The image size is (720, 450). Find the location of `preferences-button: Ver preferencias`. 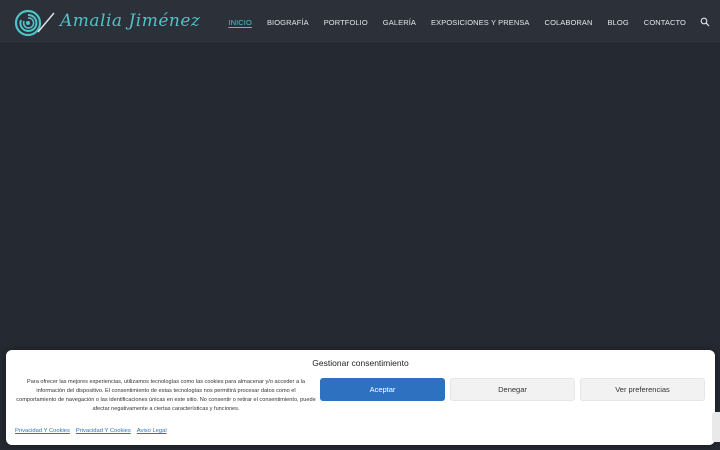

preferences-button: Ver preferencias is located at coordinates (642, 389).